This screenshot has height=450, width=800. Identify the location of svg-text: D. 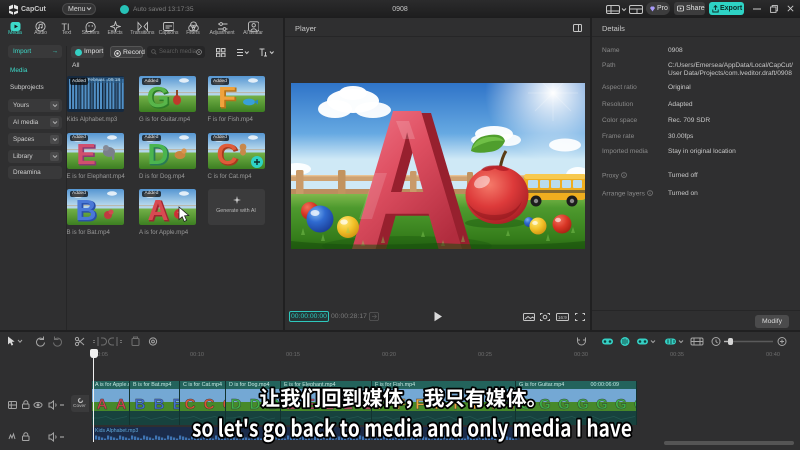
(158, 154).